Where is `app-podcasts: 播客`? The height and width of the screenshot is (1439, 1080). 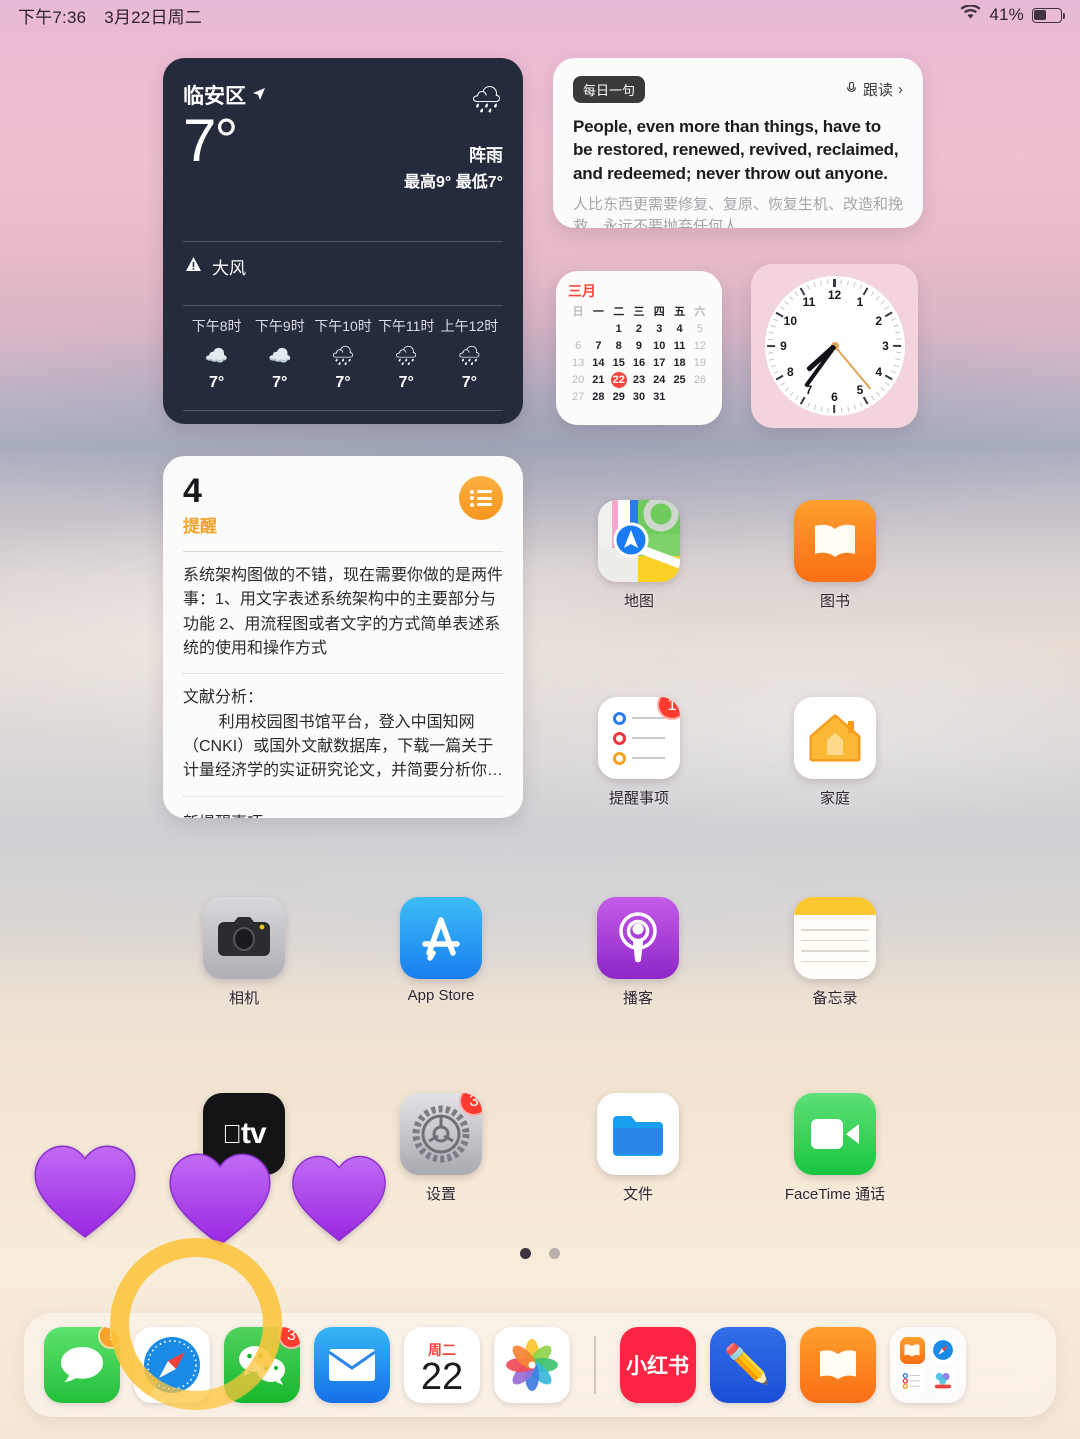 app-podcasts: 播客 is located at coordinates (638, 952).